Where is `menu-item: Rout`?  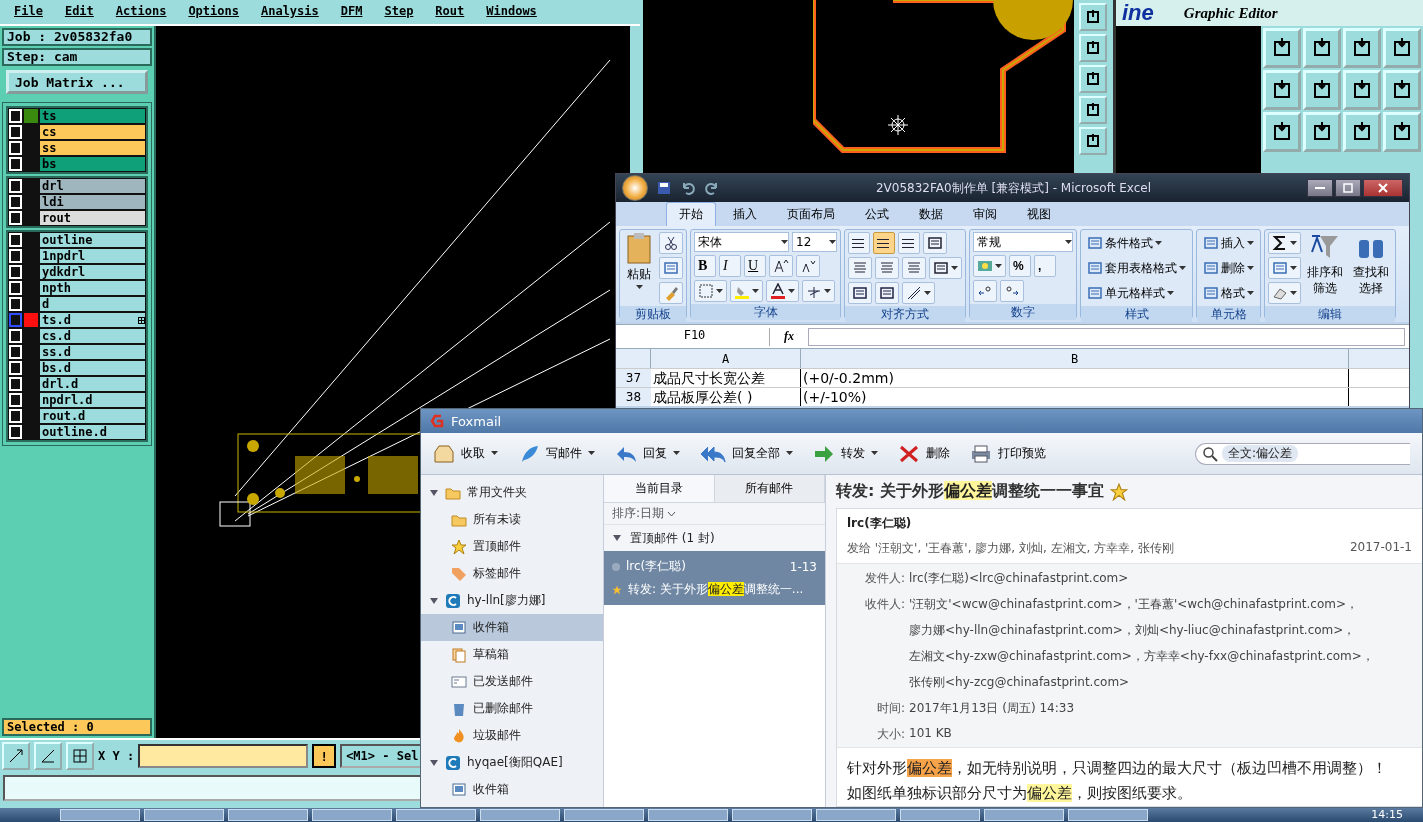
menu-item: Rout is located at coordinates (450, 11).